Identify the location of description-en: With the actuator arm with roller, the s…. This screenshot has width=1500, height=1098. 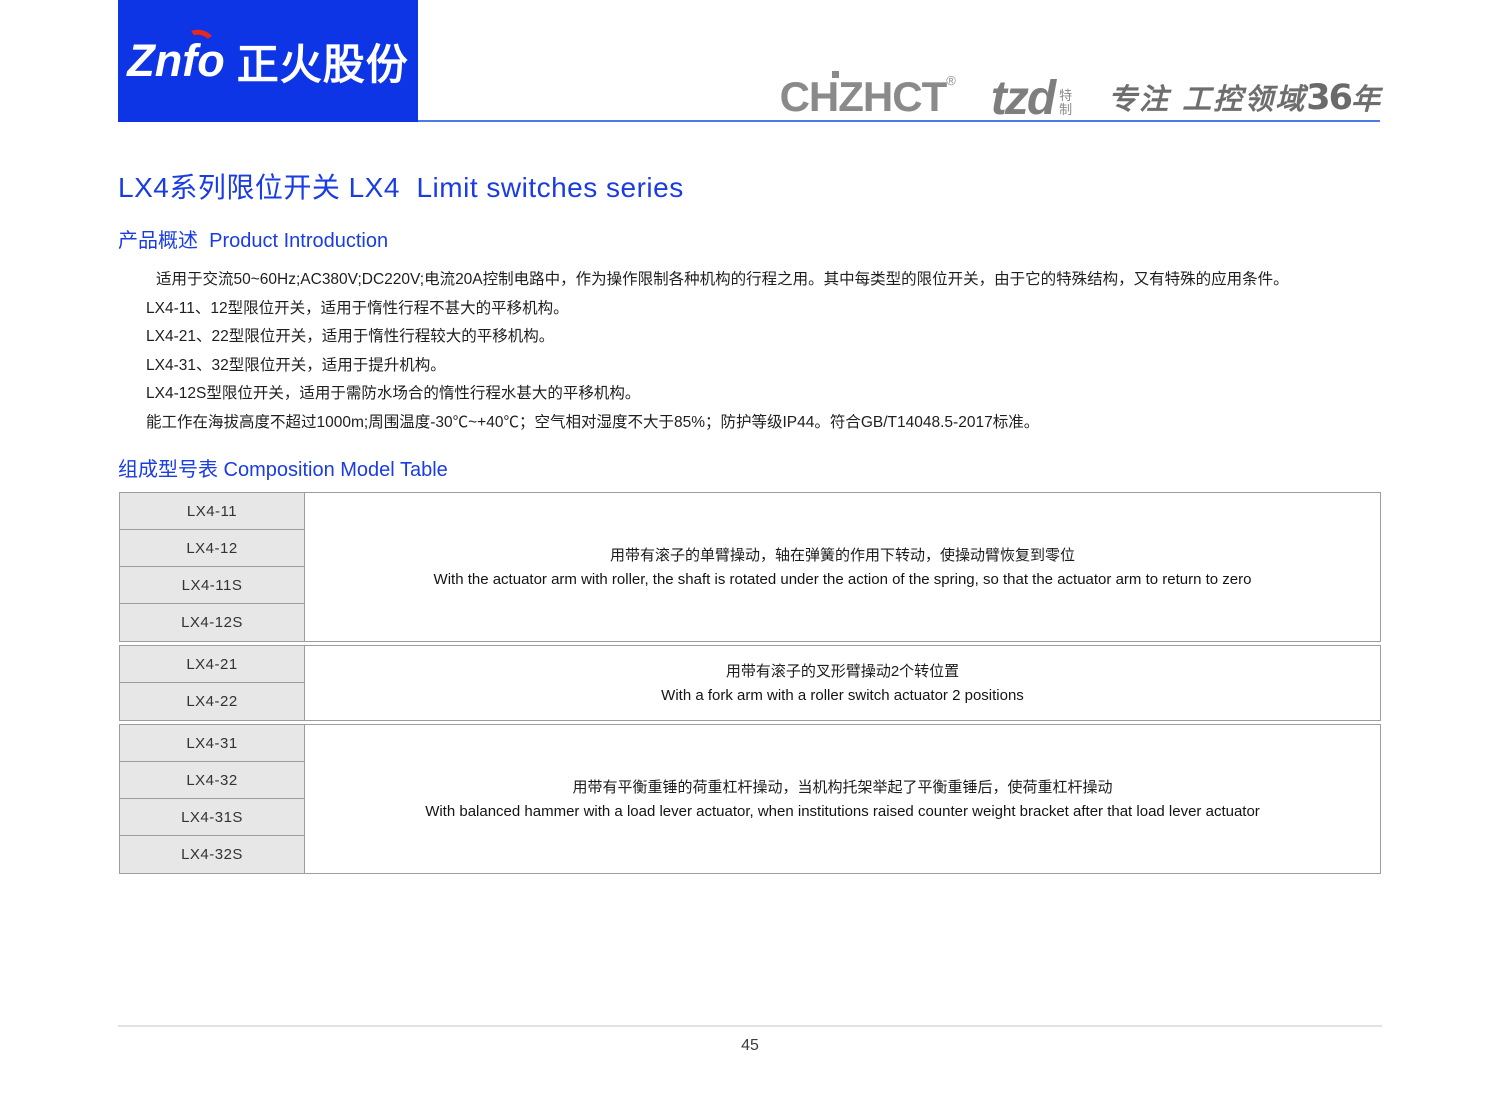
(842, 579).